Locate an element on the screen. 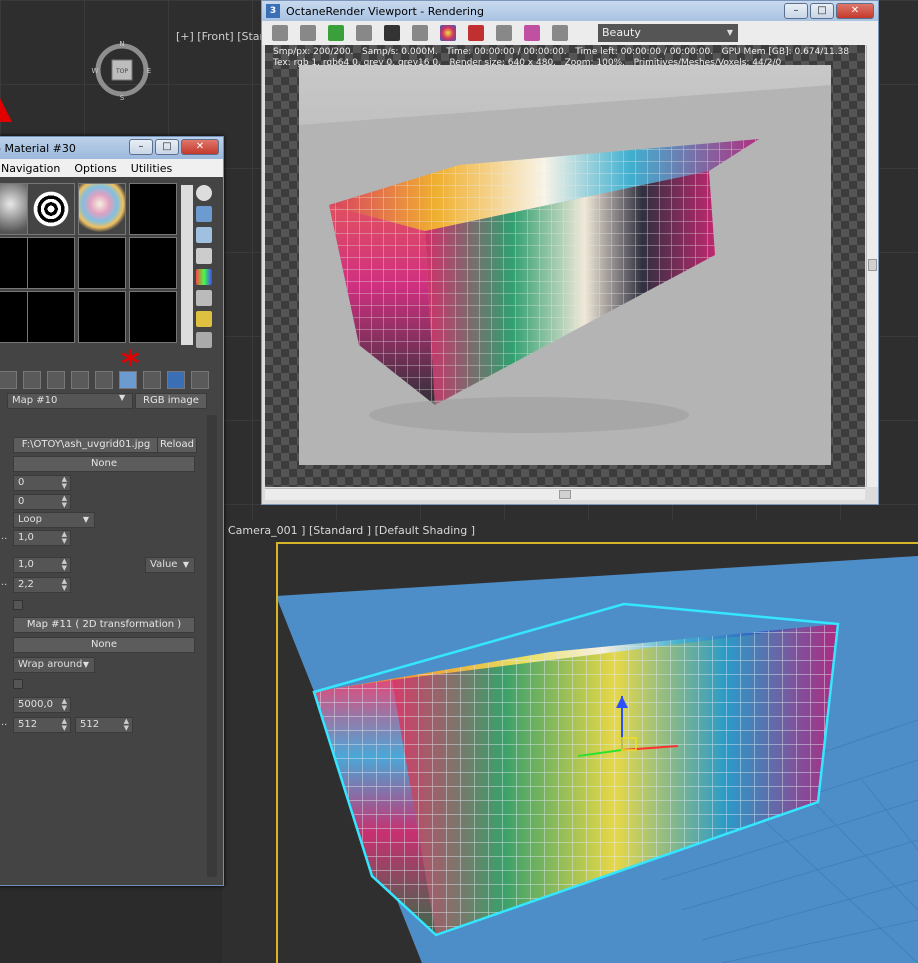 The image size is (918, 963). material-id-icon is located at coordinates (56, 380).